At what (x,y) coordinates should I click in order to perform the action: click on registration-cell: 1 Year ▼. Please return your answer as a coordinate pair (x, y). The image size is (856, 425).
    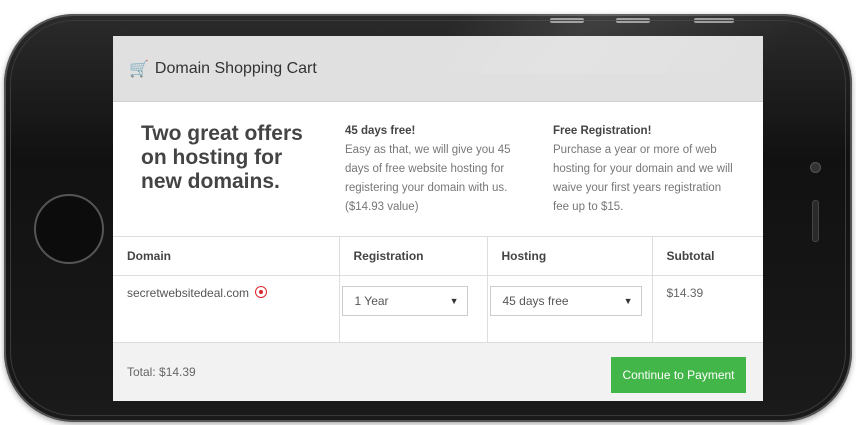
    Looking at the image, I should click on (413, 309).